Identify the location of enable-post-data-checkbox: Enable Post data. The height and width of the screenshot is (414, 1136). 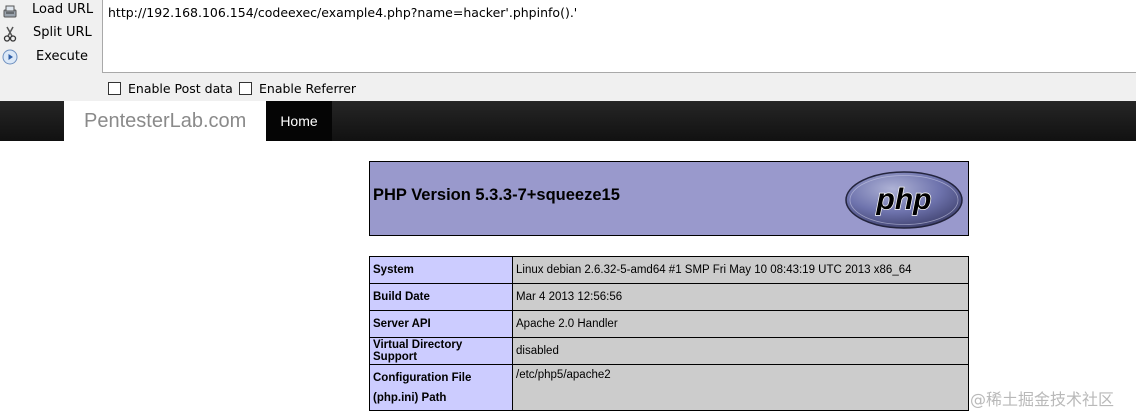
(170, 88).